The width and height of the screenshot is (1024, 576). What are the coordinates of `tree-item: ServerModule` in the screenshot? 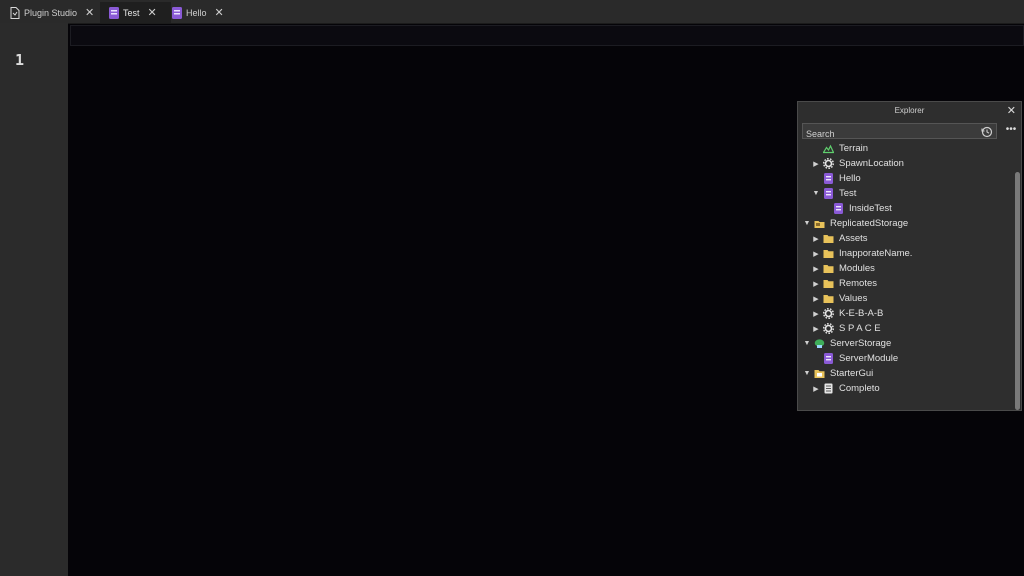 It's located at (855, 358).